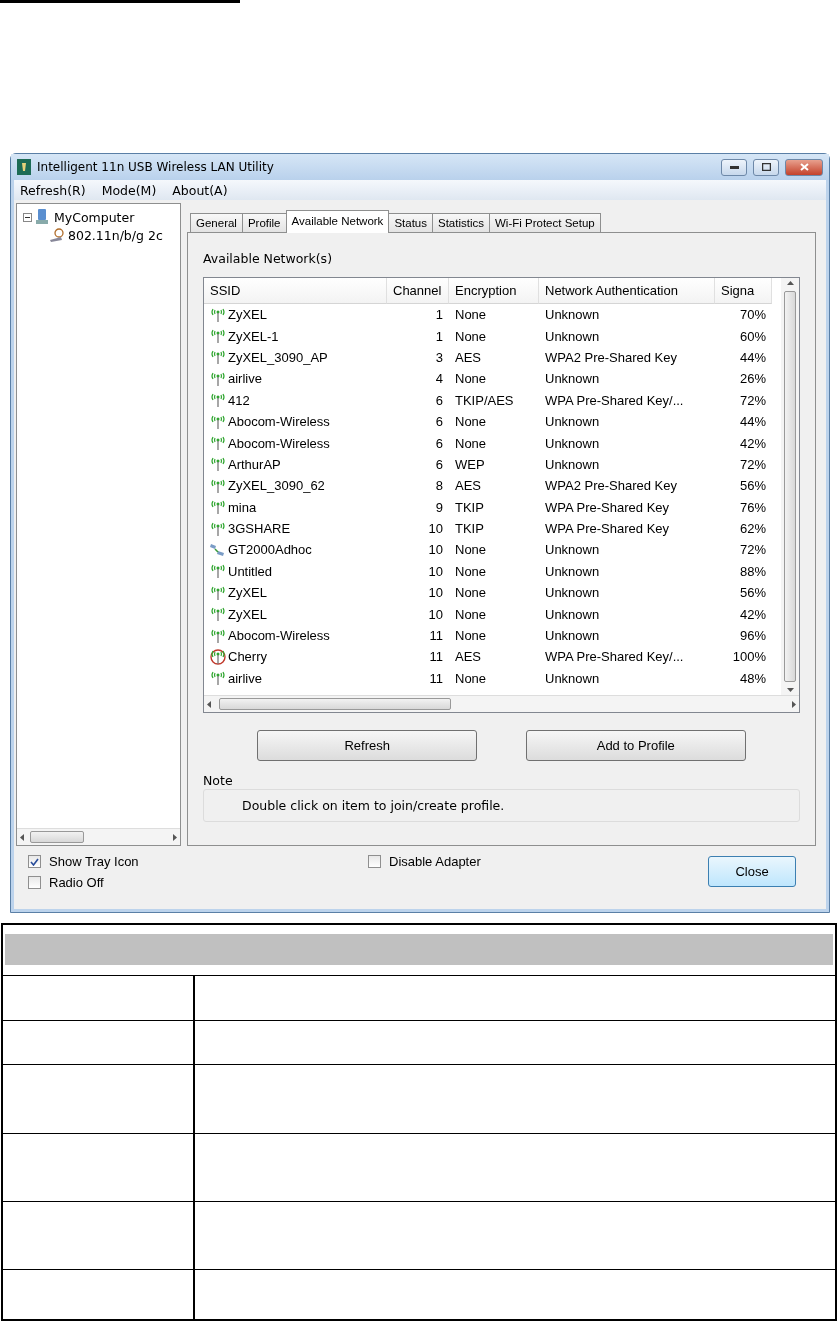  I want to click on signal-cell: 42%, so click(752, 614).